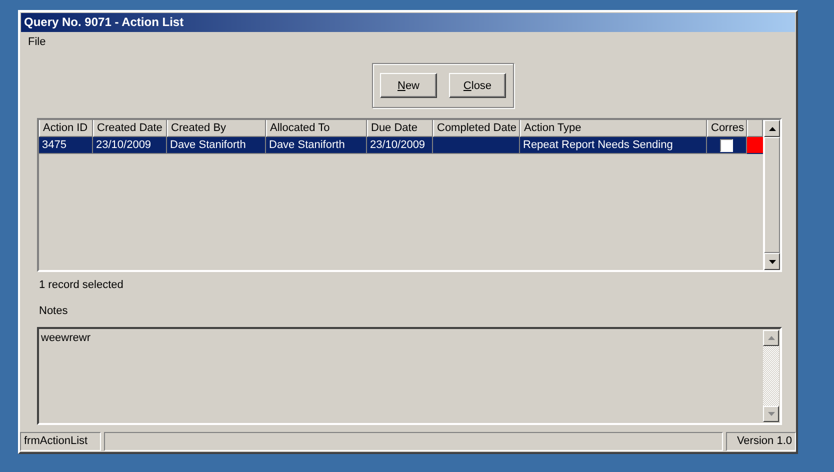 This screenshot has width=834, height=472. I want to click on close-button: Close, so click(477, 85).